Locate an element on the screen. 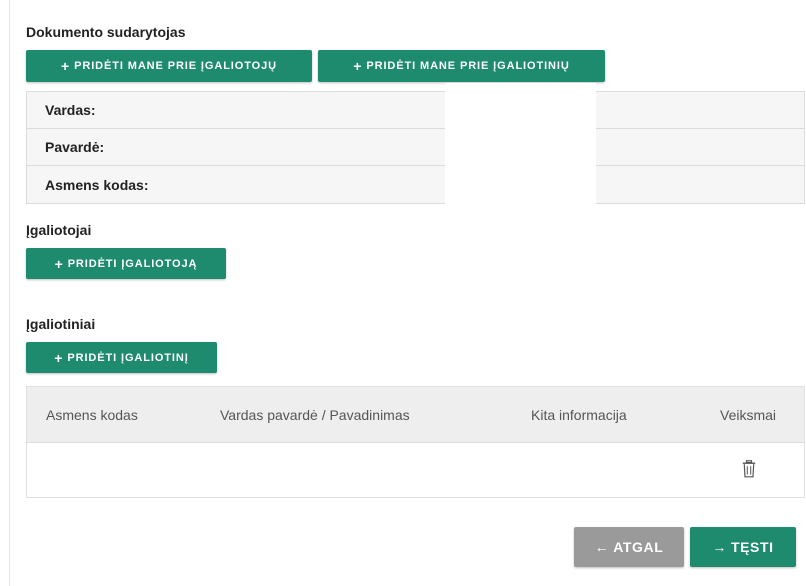  add-me-to-grantors-button: + PRIDĖTI MANE PRIE ĮGALIOTOJŲ is located at coordinates (169, 66).